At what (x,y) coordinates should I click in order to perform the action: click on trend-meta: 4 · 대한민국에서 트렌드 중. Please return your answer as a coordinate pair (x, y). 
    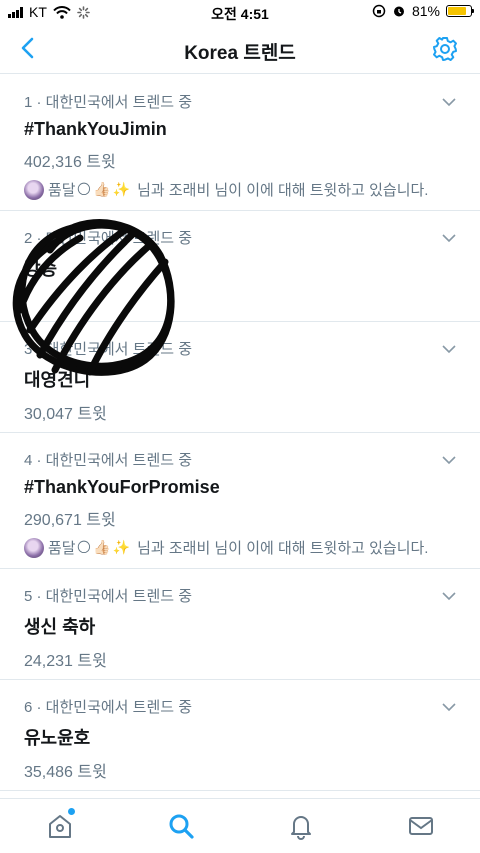
    Looking at the image, I should click on (108, 460).